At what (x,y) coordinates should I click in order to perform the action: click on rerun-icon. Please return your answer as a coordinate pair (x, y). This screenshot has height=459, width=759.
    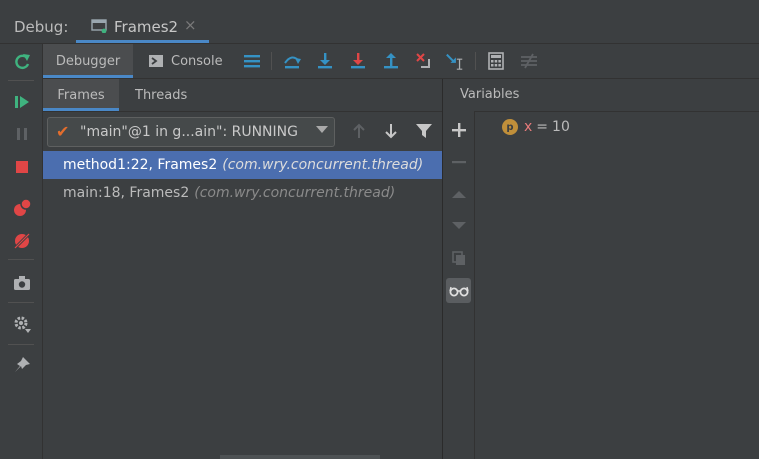
    Looking at the image, I should click on (22, 62).